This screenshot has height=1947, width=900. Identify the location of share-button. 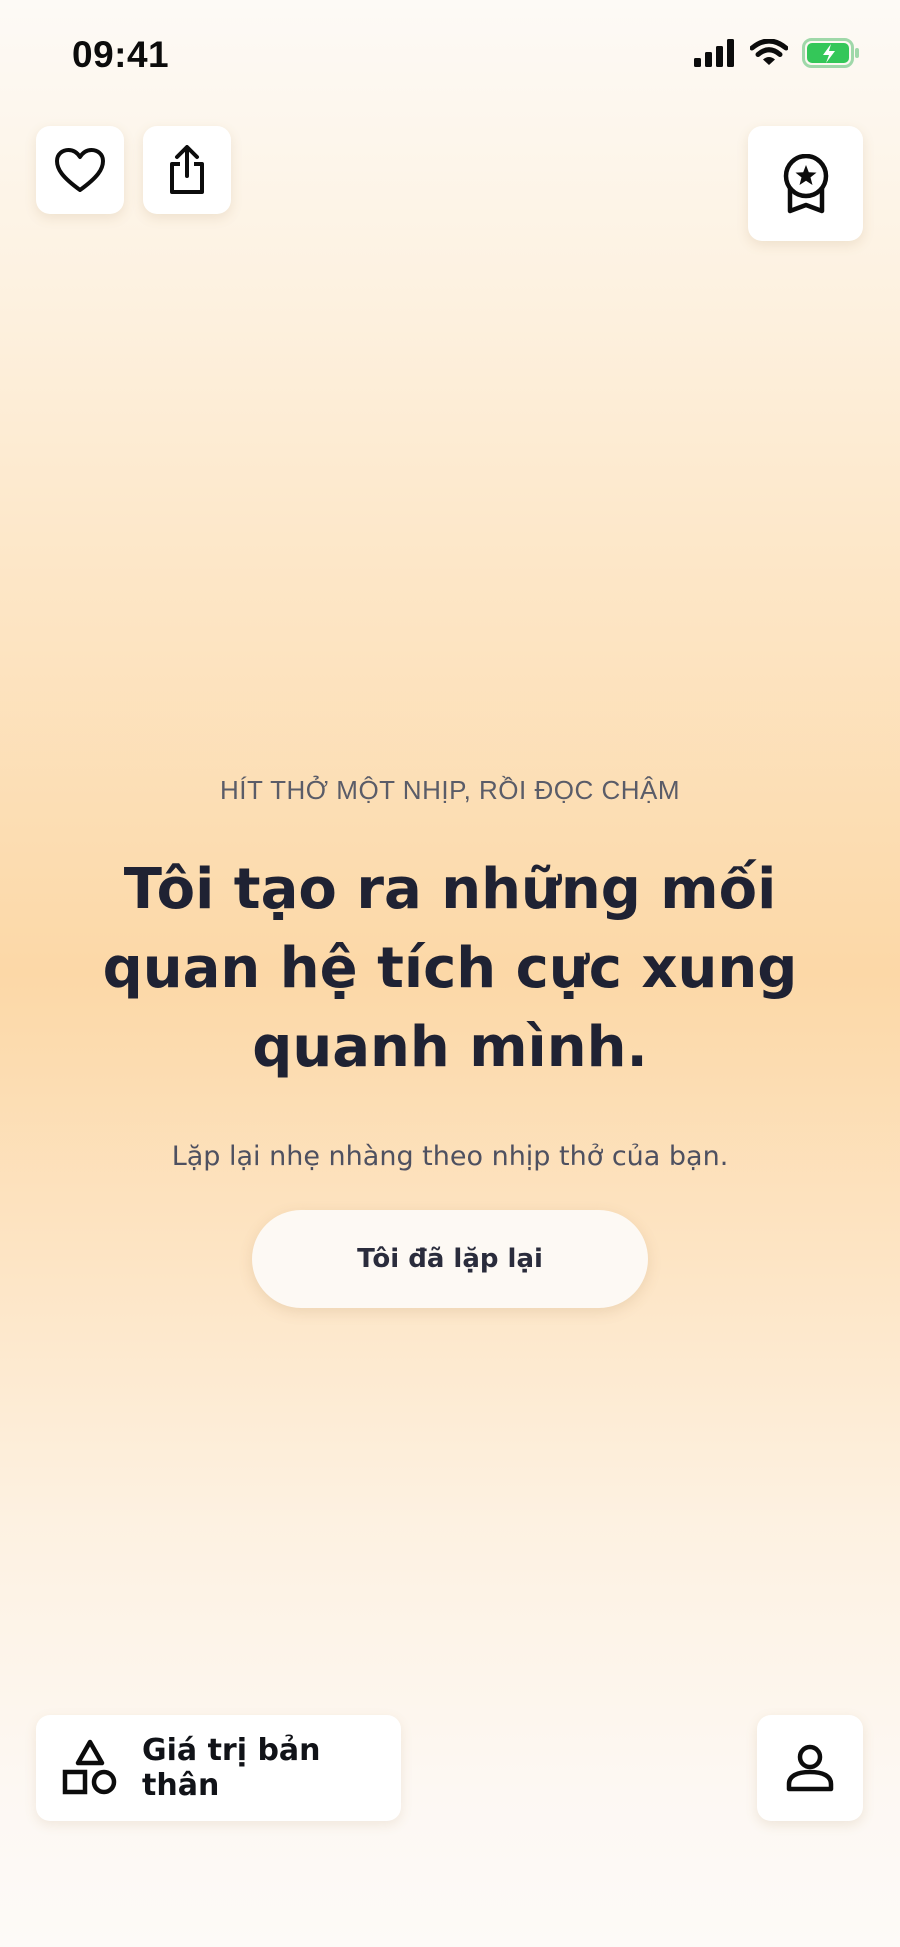
(187, 170).